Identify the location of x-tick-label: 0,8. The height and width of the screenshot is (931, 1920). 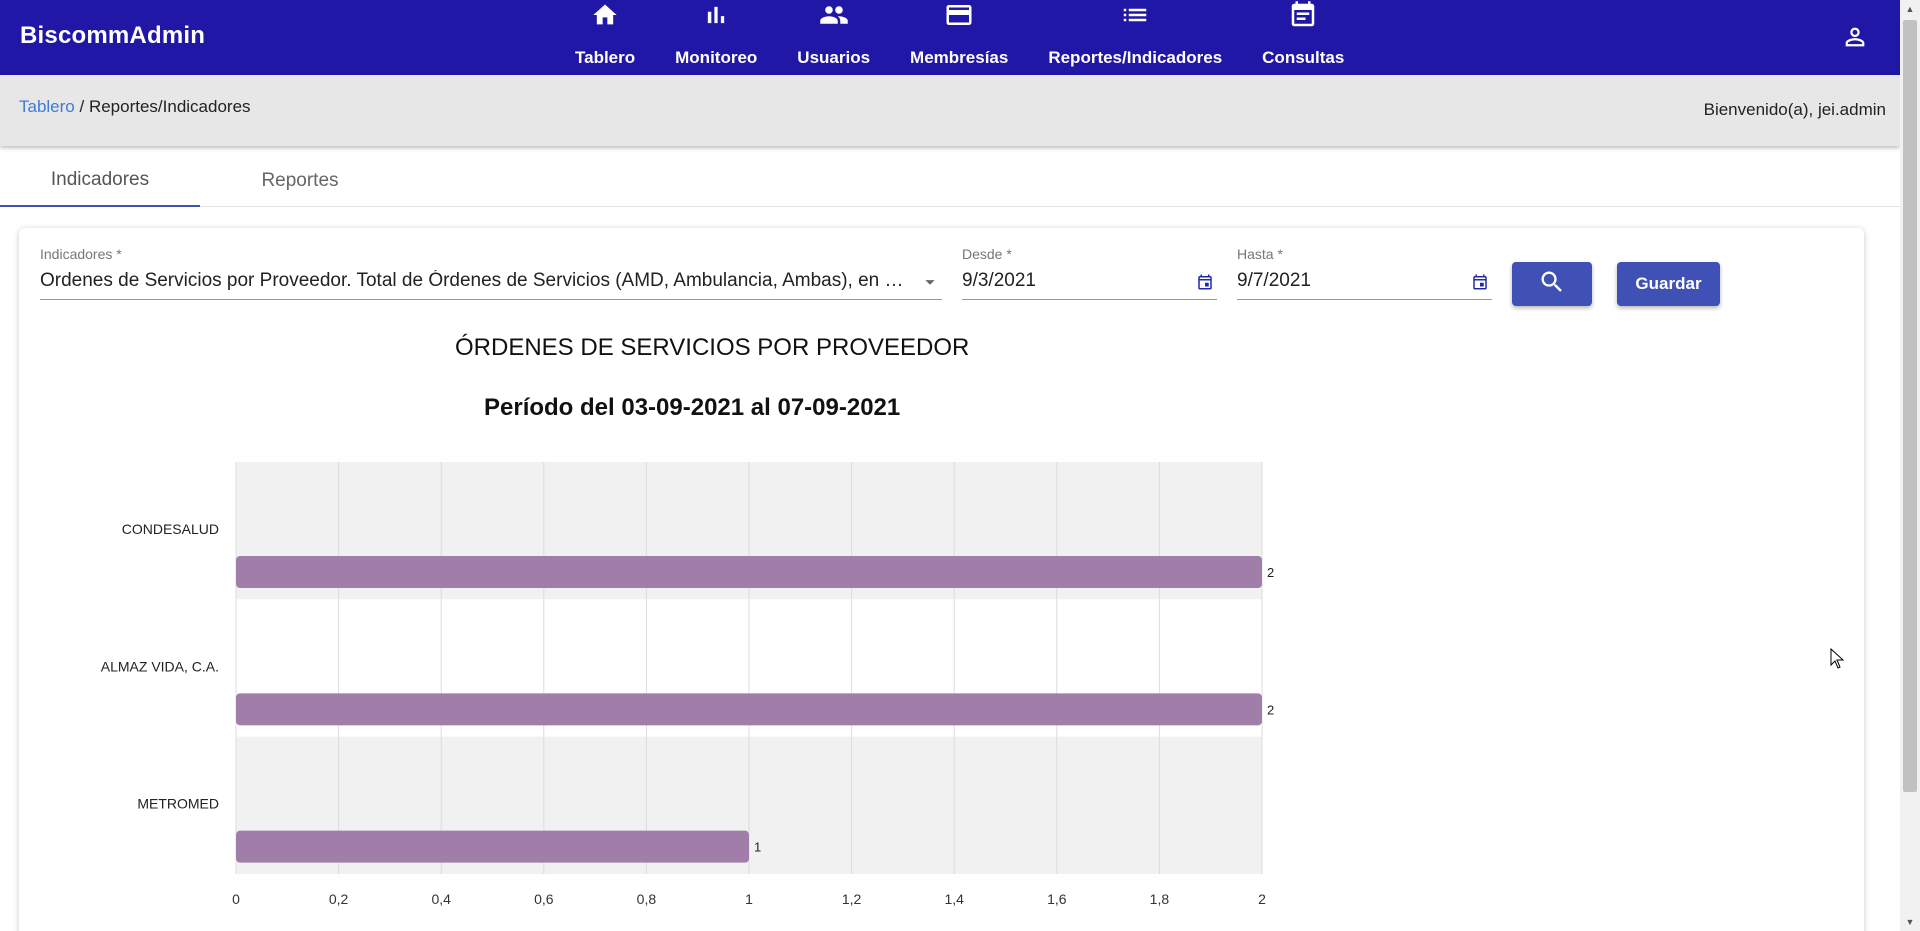
(647, 899).